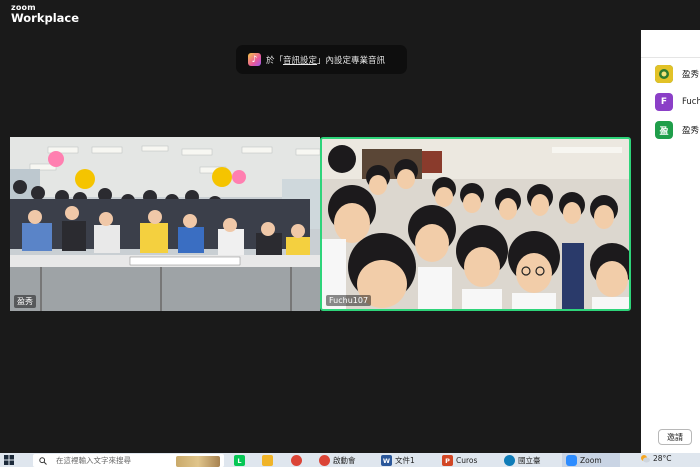 The image size is (700, 467). What do you see at coordinates (43, 460) in the screenshot?
I see `search-icon` at bounding box center [43, 460].